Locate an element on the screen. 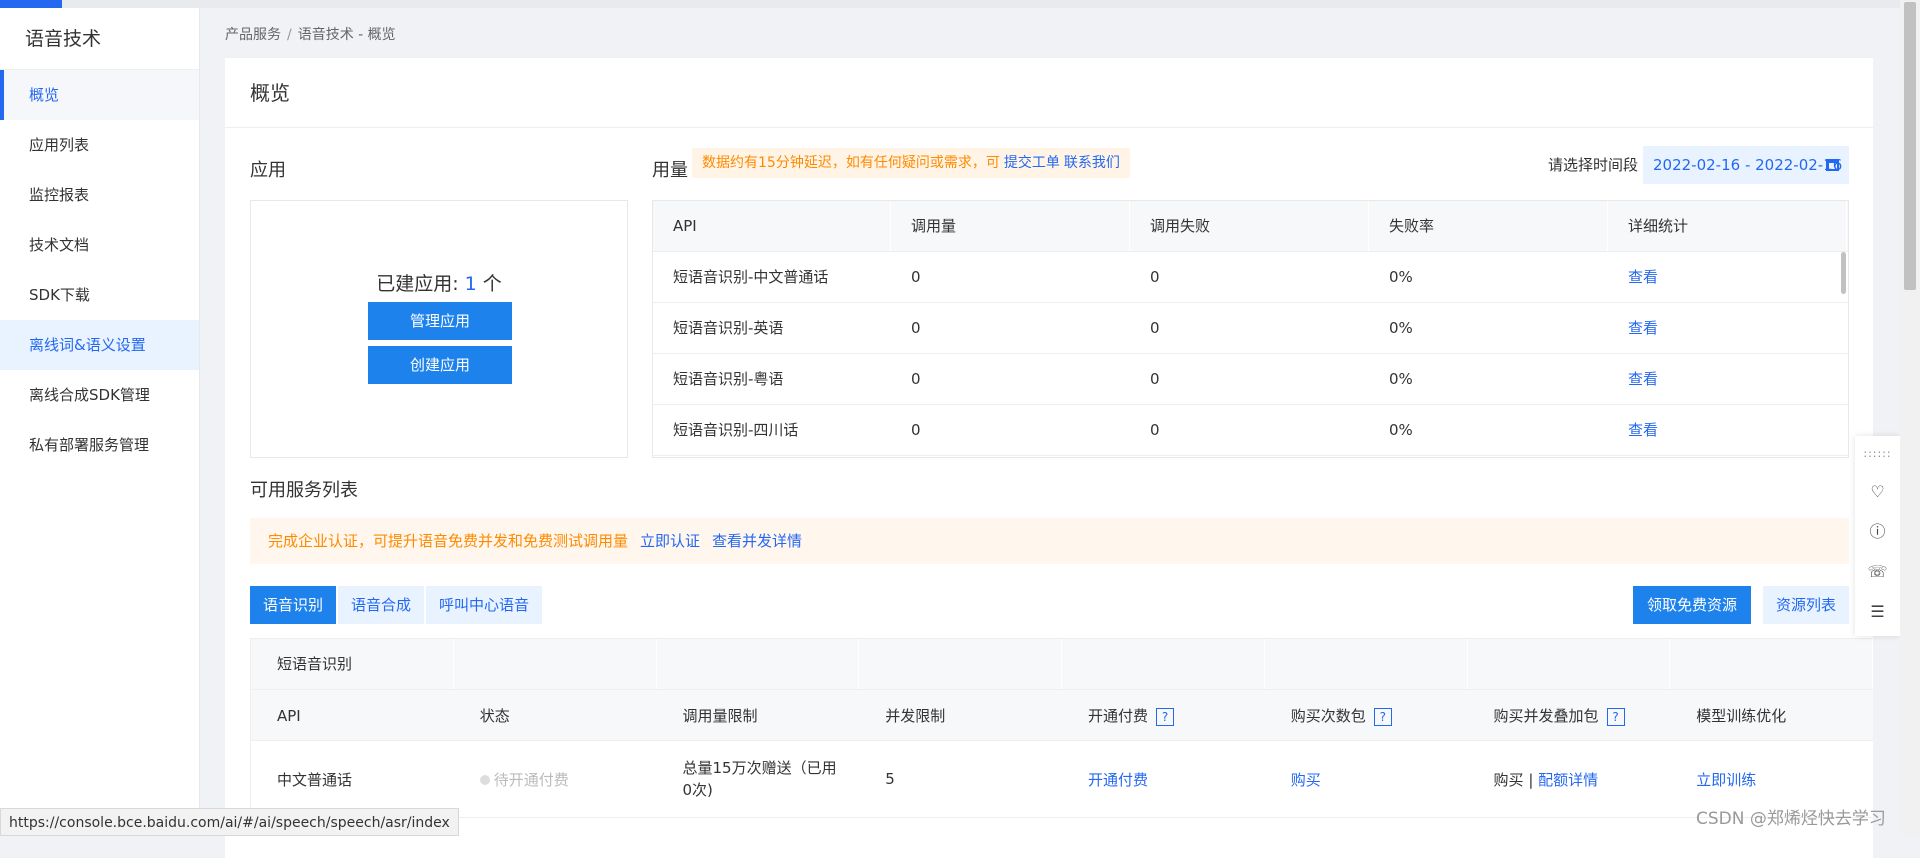 The height and width of the screenshot is (858, 1920). apps-box: 已建应用: 1 个 管理应用 创建应用 is located at coordinates (439, 329).